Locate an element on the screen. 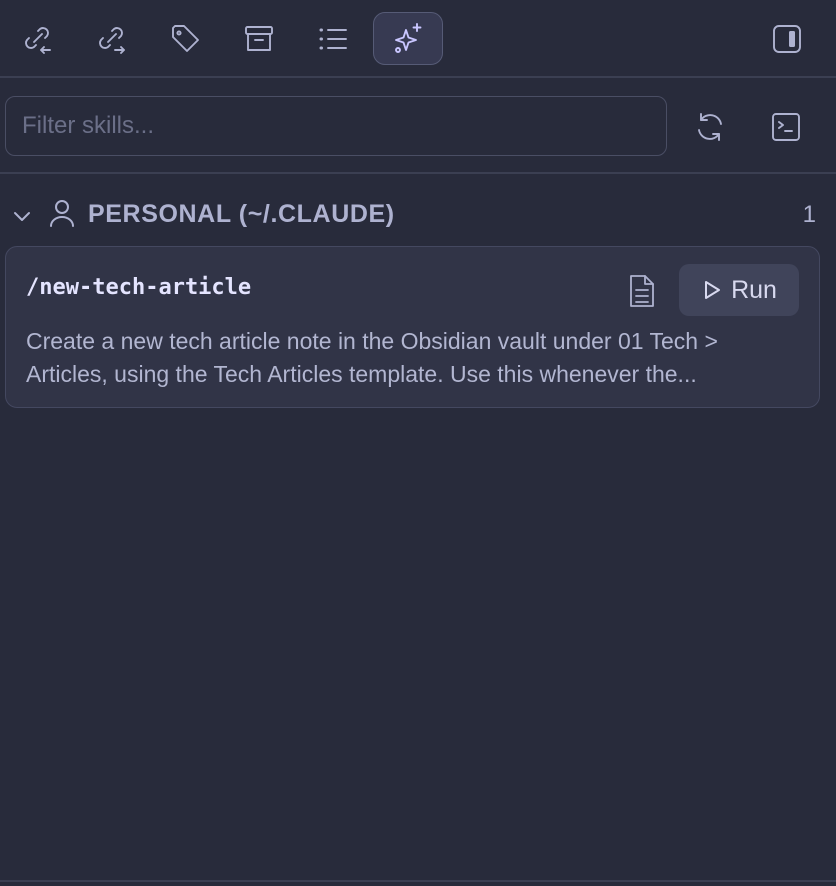  tags-button is located at coordinates (185, 38).